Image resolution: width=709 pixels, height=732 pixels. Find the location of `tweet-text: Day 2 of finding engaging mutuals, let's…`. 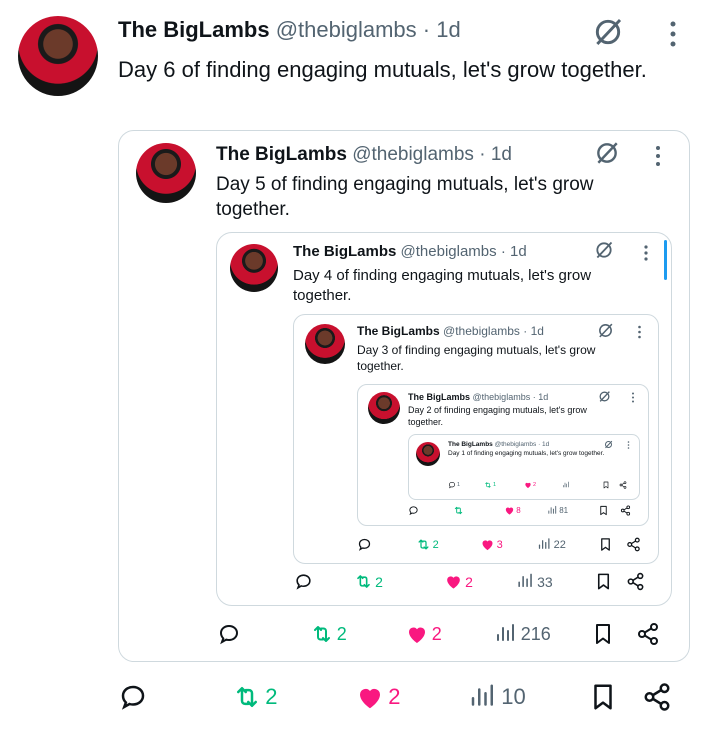

tweet-text: Day 2 of finding engaging mutuals, let's… is located at coordinates (497, 416).